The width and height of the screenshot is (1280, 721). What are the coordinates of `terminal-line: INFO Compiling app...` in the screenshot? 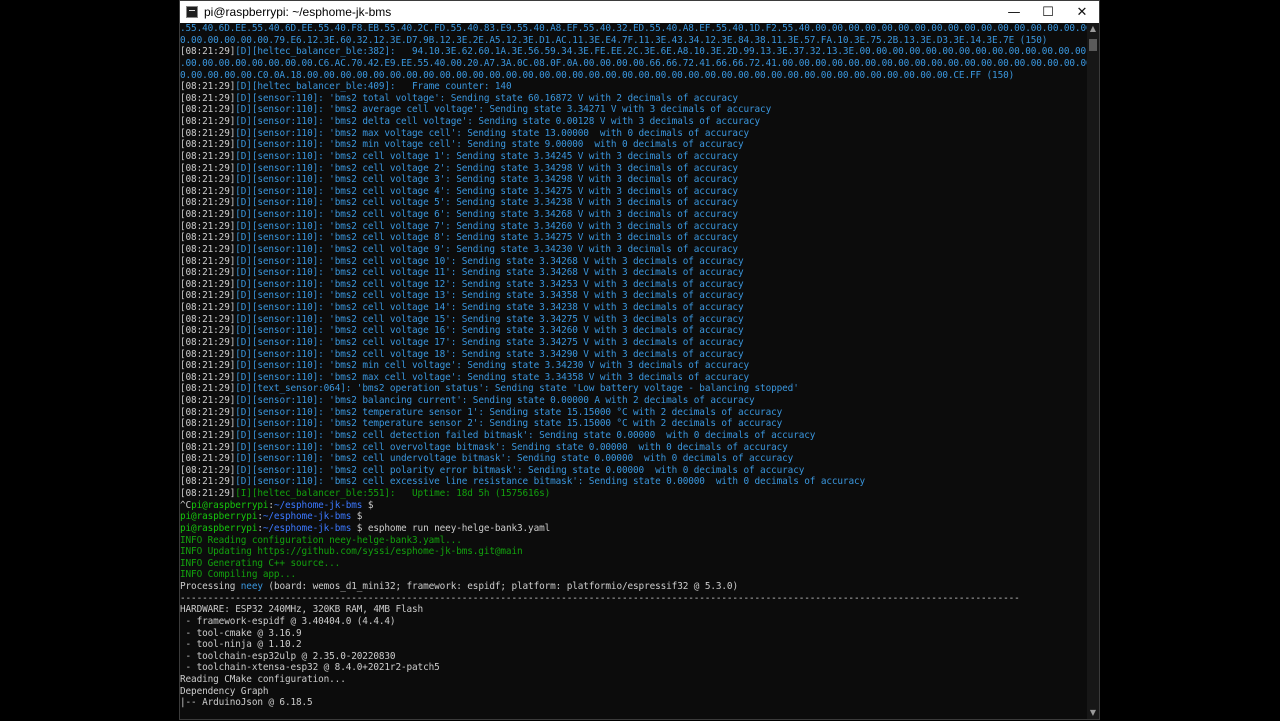 It's located at (633, 575).